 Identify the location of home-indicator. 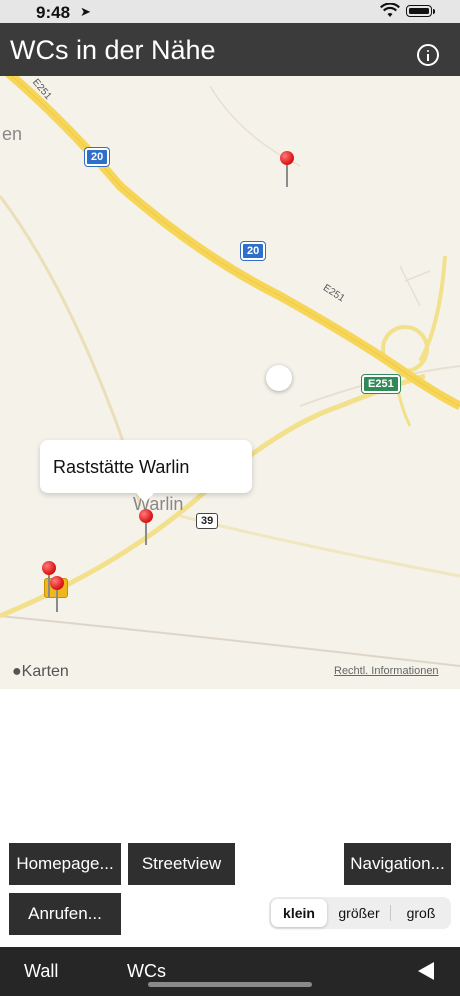
(230, 984).